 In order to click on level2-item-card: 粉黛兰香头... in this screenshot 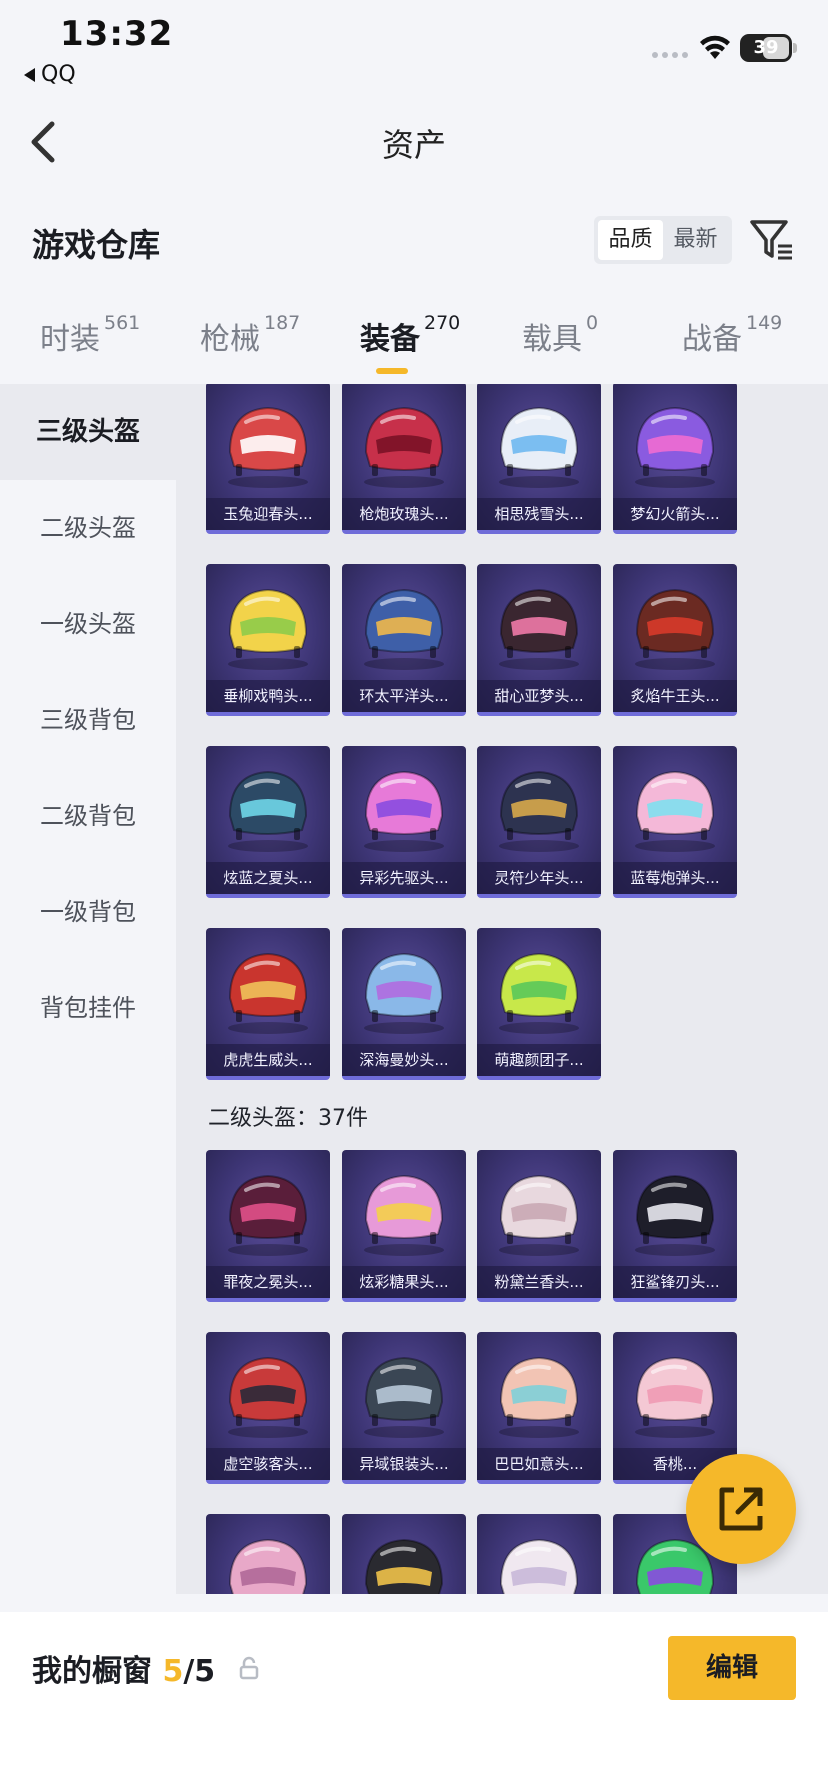, I will do `click(539, 1226)`.